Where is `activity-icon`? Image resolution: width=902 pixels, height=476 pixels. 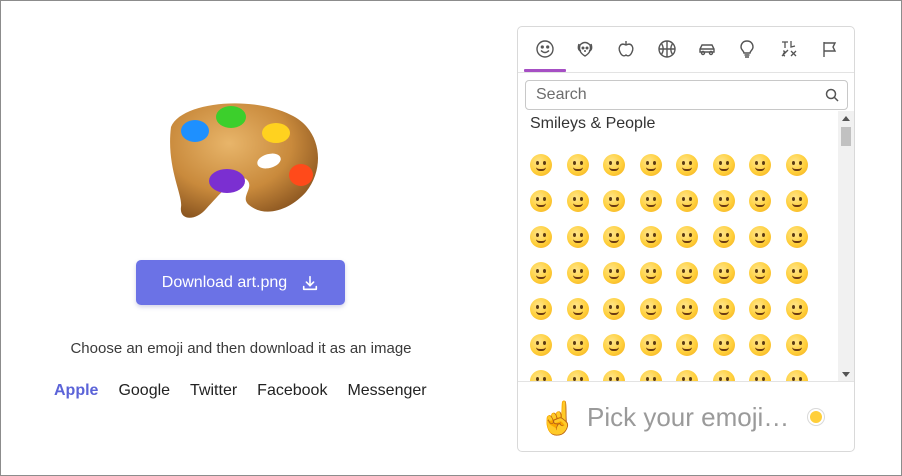
activity-icon is located at coordinates (667, 49).